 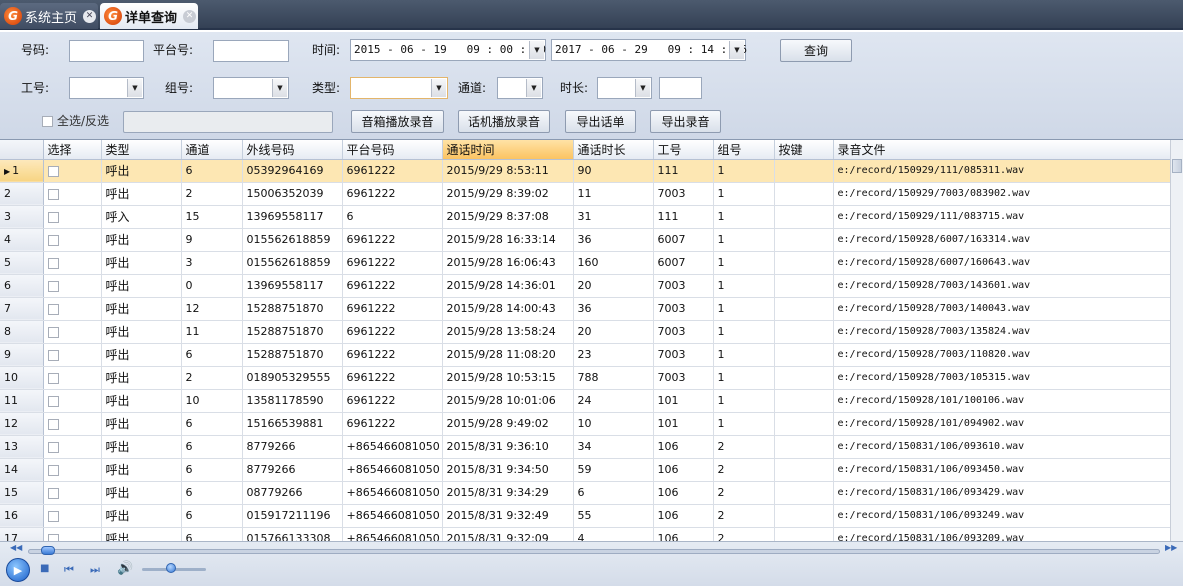 What do you see at coordinates (251, 51) in the screenshot?
I see `platform-input` at bounding box center [251, 51].